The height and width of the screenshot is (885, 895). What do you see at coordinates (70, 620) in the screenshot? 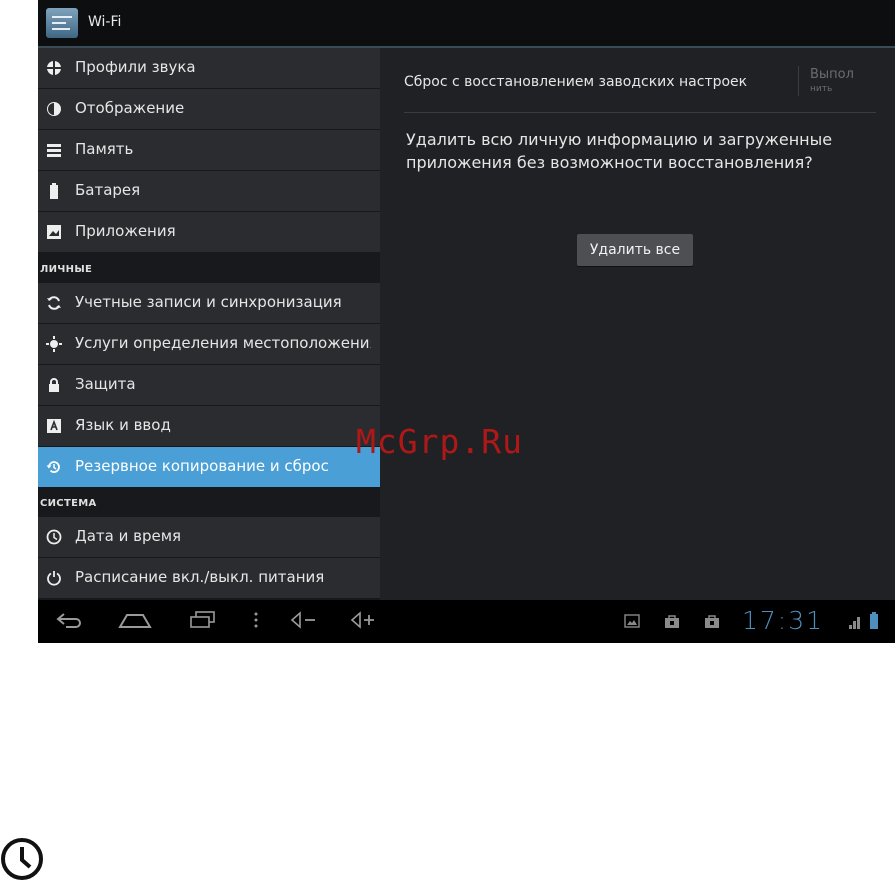
I see `back-icon` at bounding box center [70, 620].